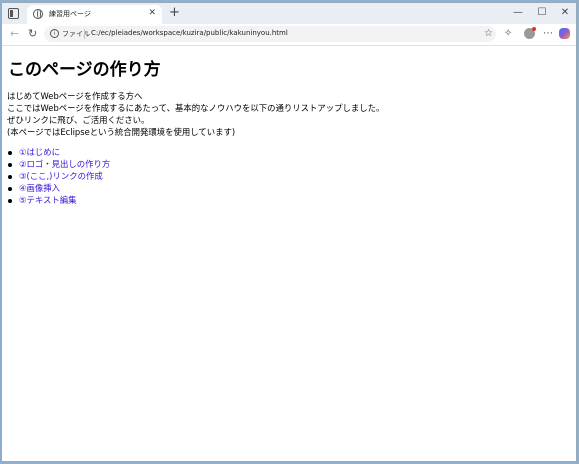  I want to click on star-icon: ☆, so click(488, 33).